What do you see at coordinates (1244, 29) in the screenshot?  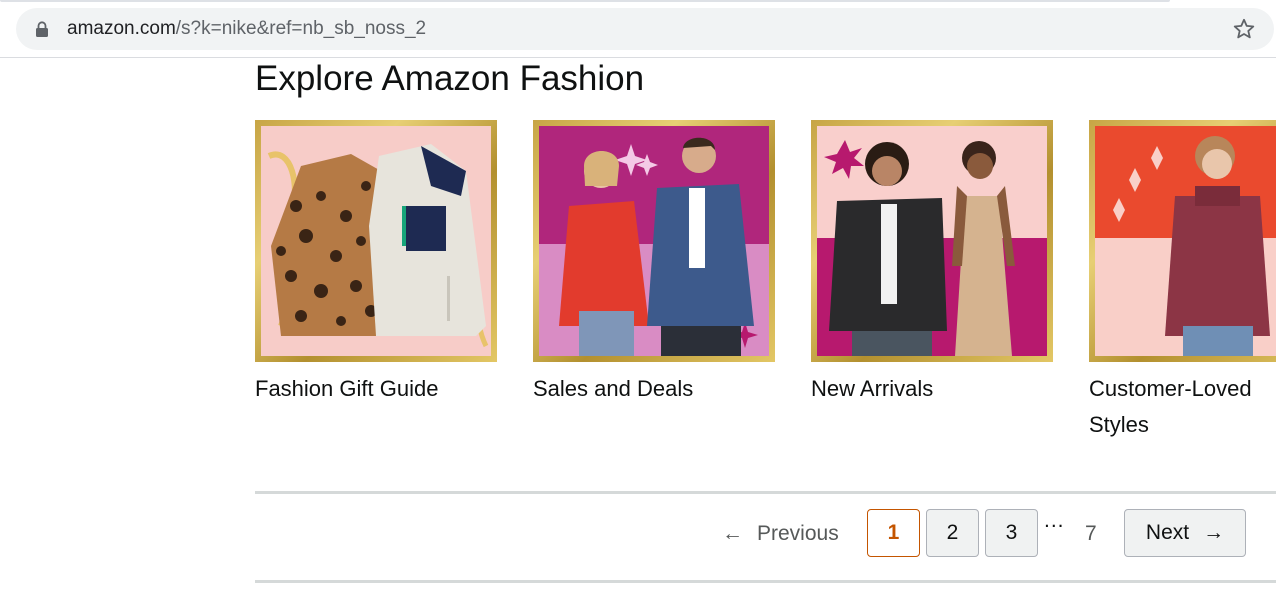 I see `bookmark-star-icon` at bounding box center [1244, 29].